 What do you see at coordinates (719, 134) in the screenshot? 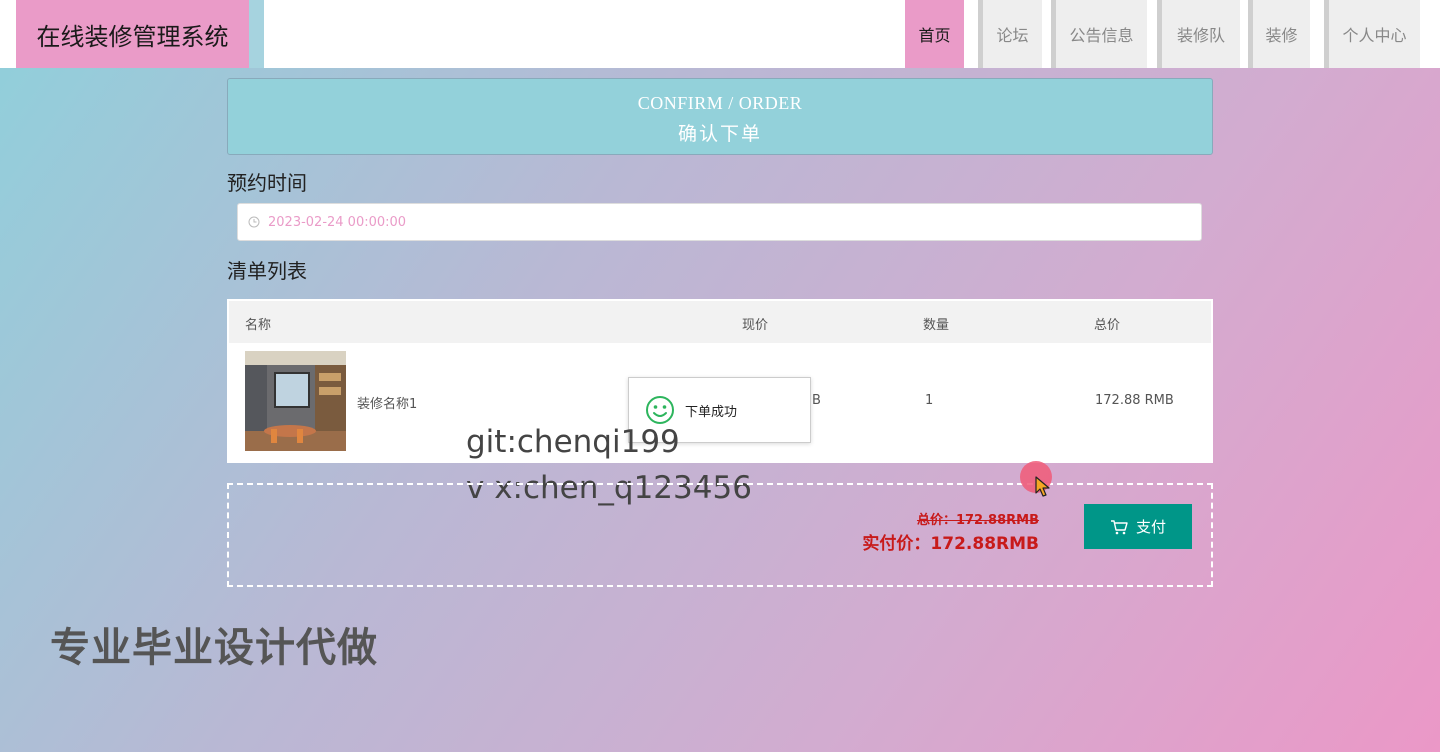
I see `page-title-cn: 确认下单` at bounding box center [719, 134].